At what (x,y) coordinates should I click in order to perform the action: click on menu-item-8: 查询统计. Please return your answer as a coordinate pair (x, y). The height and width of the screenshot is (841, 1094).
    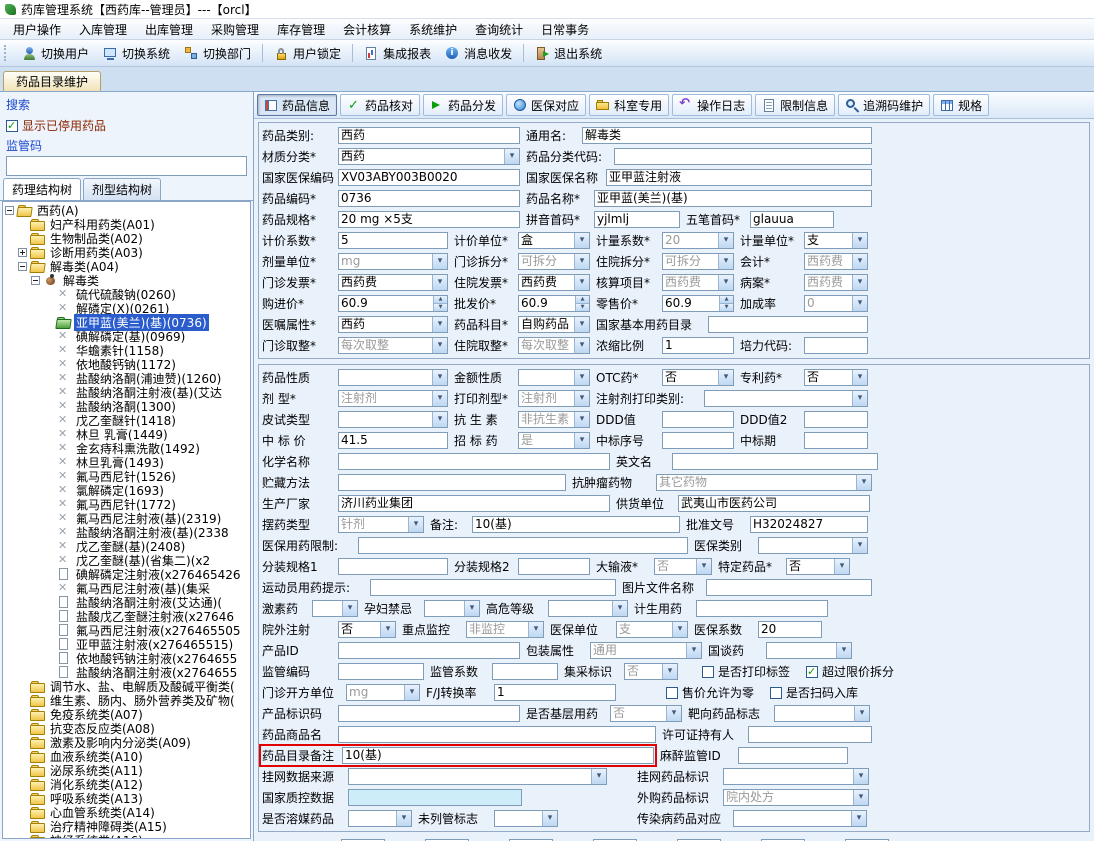
    Looking at the image, I should click on (499, 29).